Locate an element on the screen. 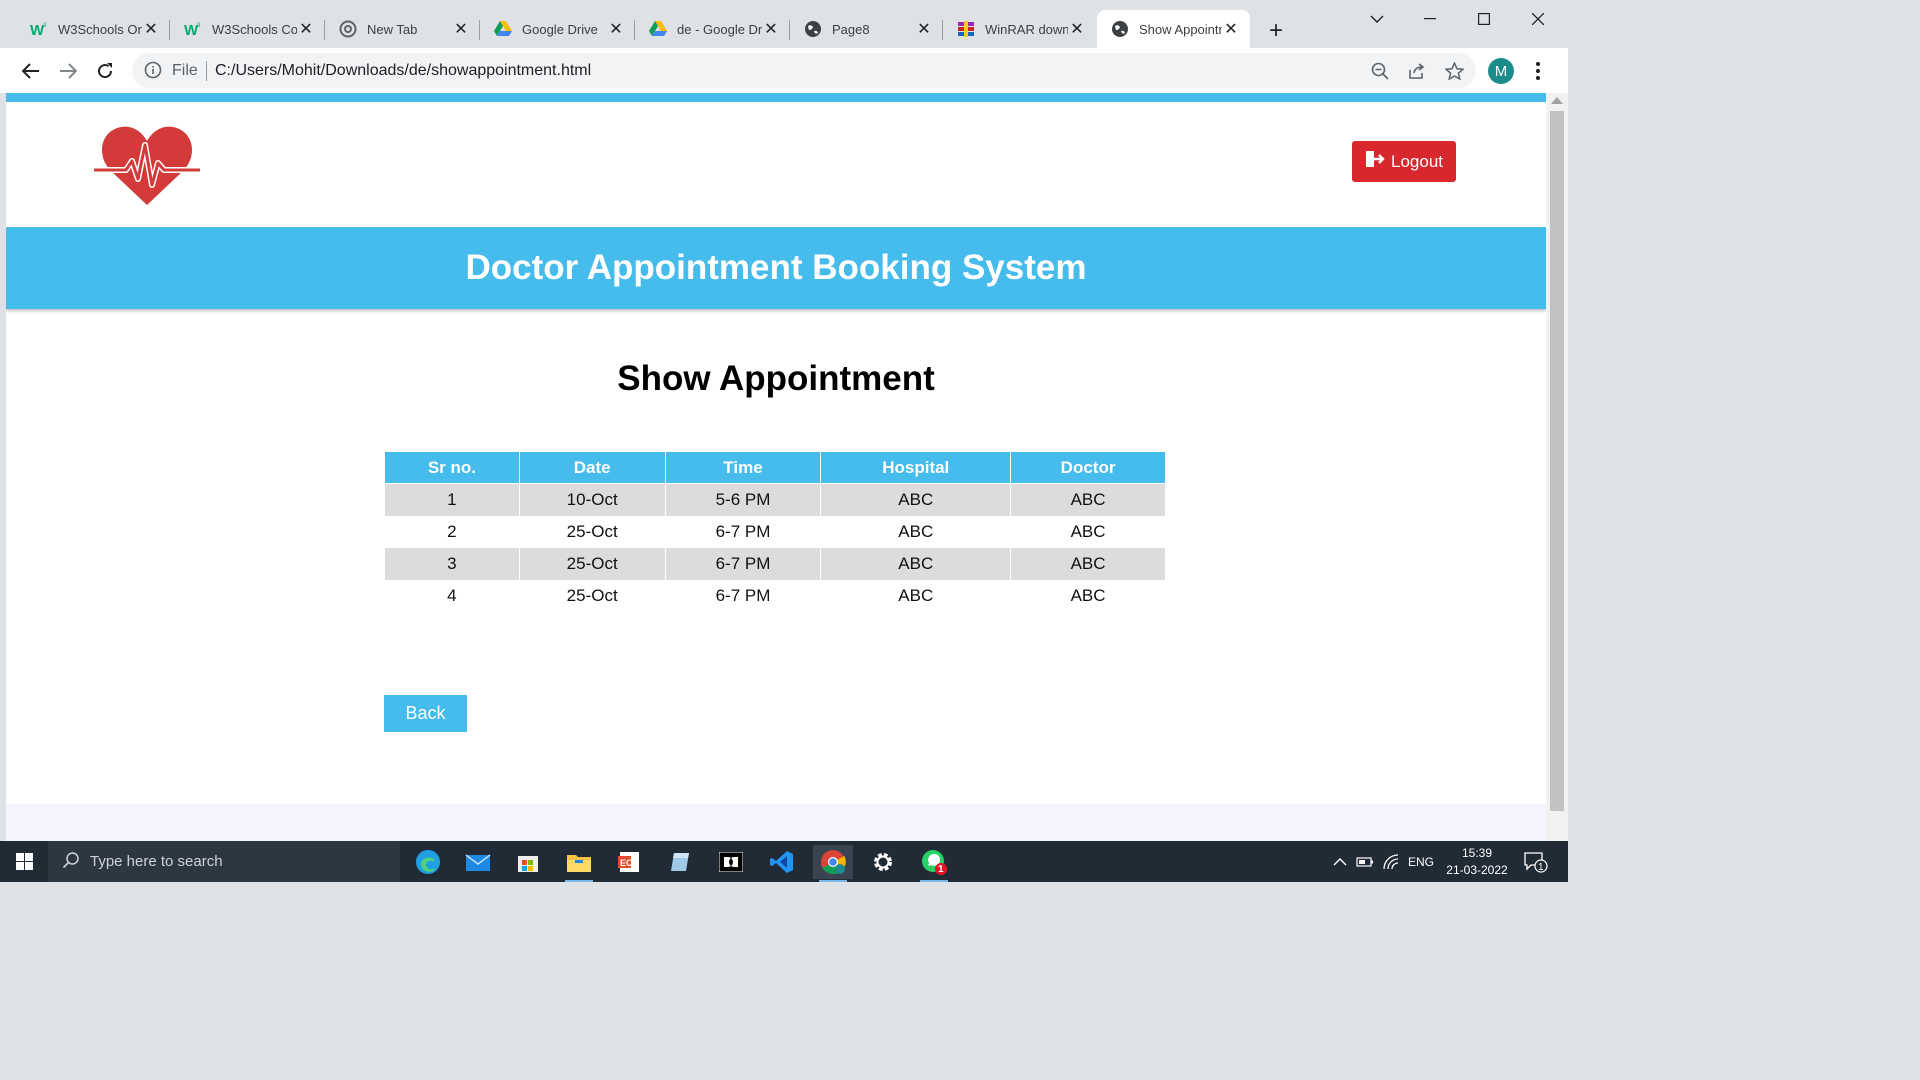 The height and width of the screenshot is (1080, 1920). scheme-label: File is located at coordinates (185, 70).